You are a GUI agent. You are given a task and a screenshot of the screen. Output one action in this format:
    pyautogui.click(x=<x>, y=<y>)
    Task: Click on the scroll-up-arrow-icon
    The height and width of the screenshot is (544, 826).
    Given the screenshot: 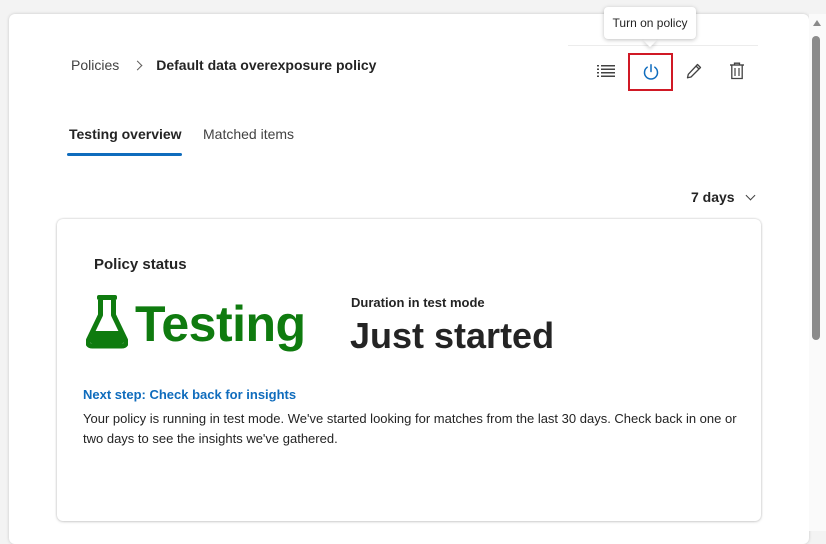 What is the action you would take?
    pyautogui.click(x=817, y=23)
    